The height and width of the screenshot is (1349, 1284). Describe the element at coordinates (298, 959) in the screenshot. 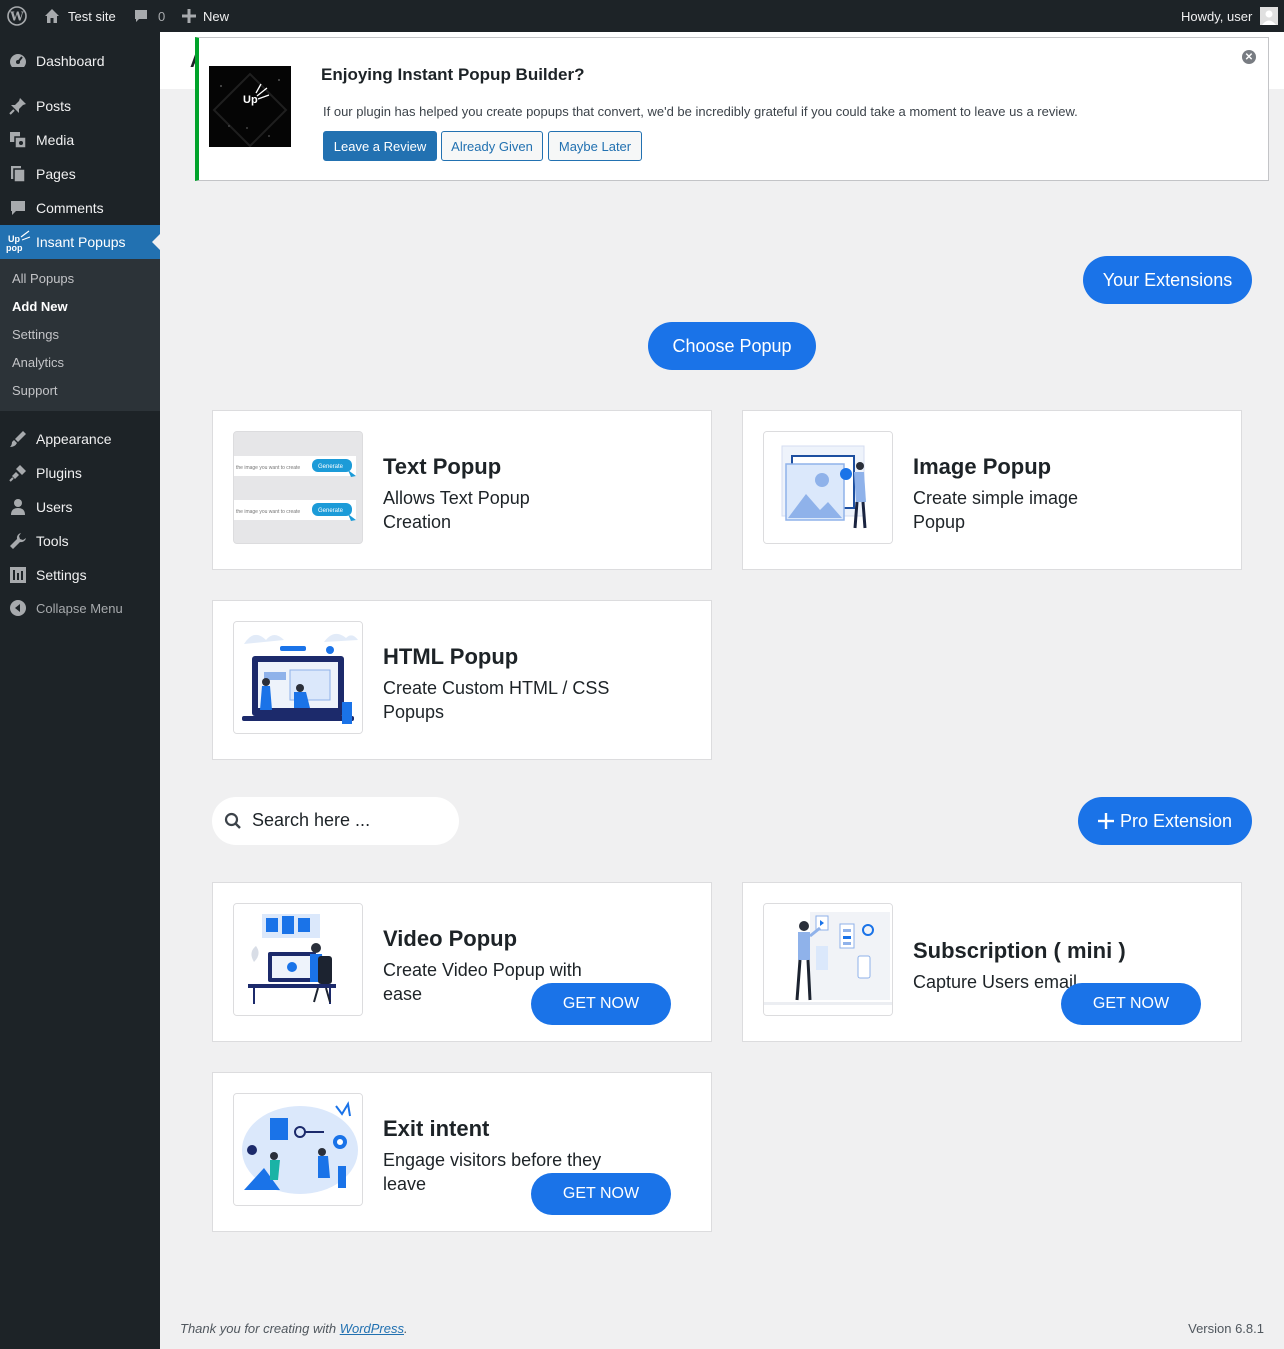

I see `video-popup-thumbnail` at that location.